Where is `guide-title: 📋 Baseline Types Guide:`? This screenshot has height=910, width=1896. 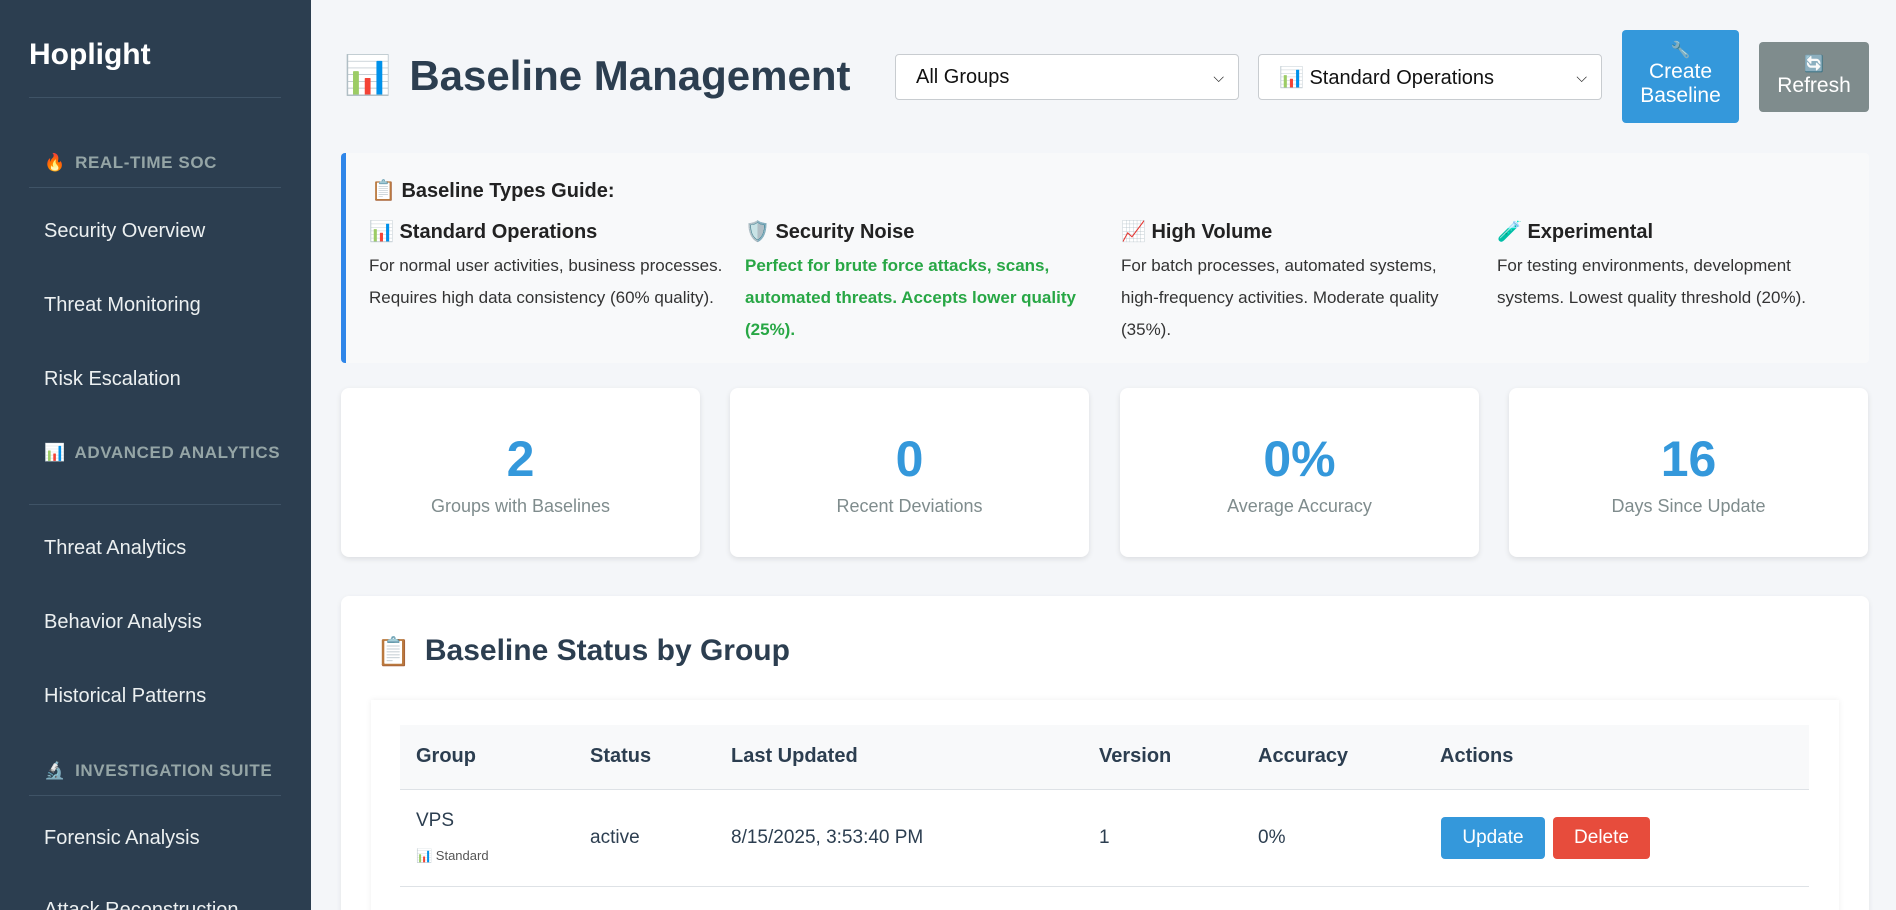
guide-title: 📋 Baseline Types Guide: is located at coordinates (493, 190).